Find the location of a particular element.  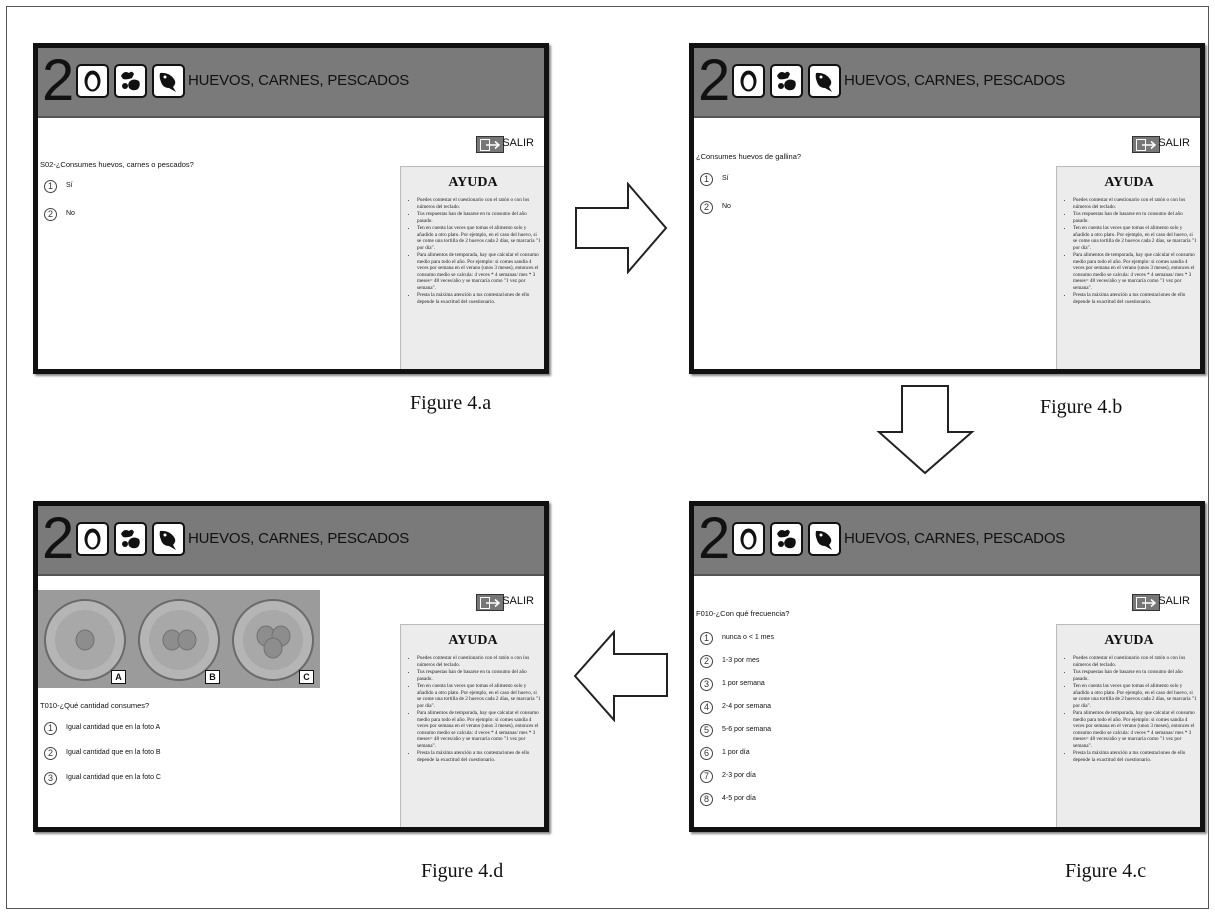

question-text: F010-¿Con qué frecuencia? is located at coordinates (743, 613).